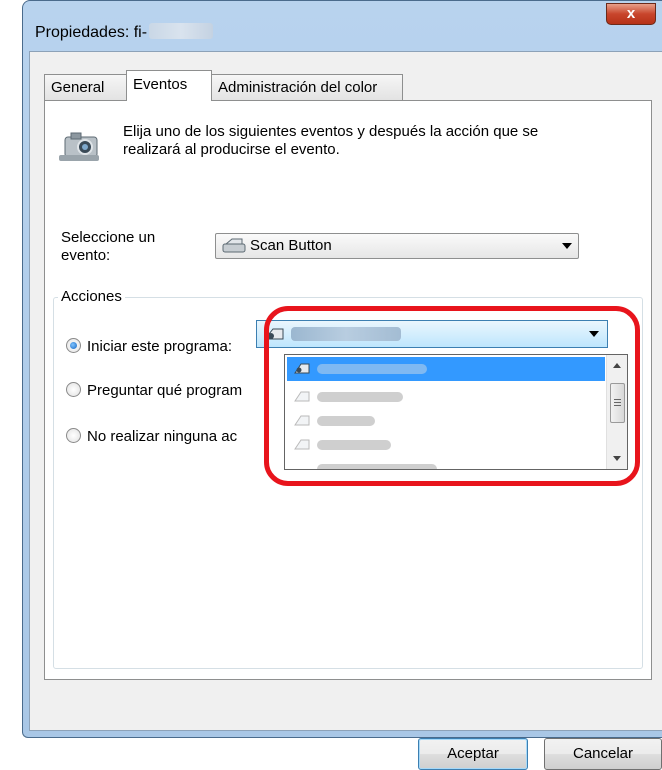  Describe the element at coordinates (473, 754) in the screenshot. I see `ok-button: Aceptar` at that location.